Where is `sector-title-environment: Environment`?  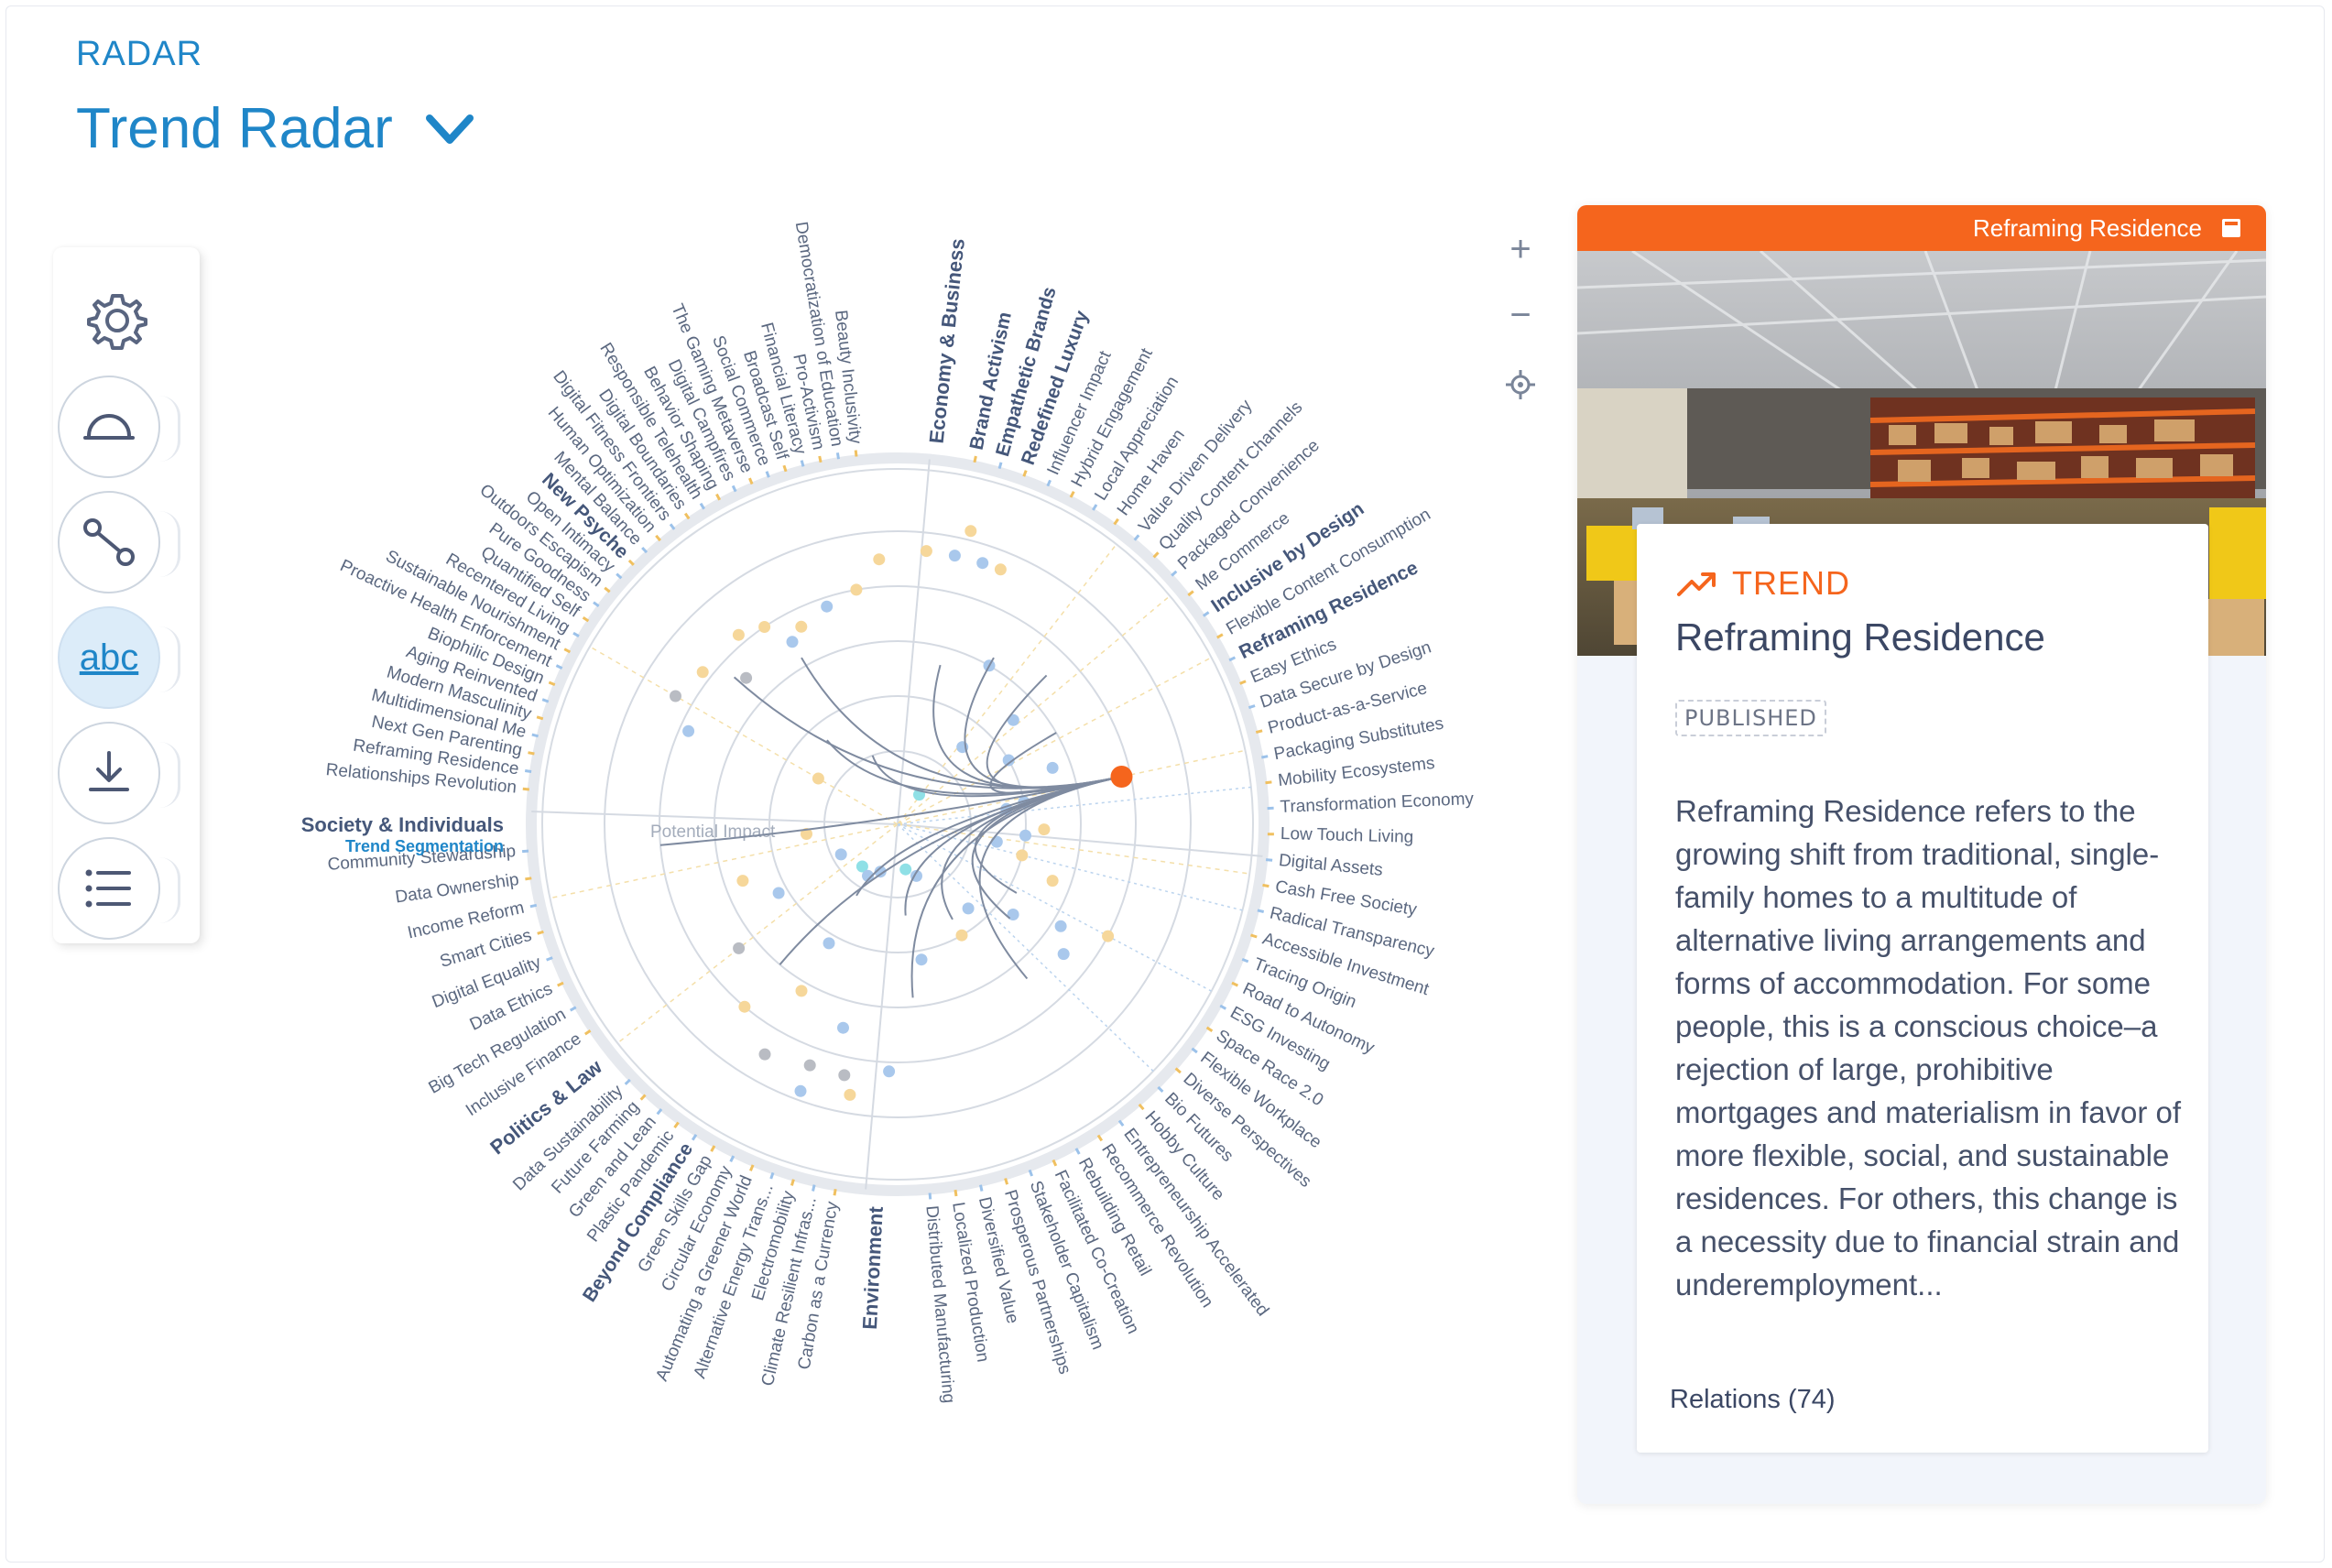
sector-title-environment: Environment is located at coordinates (873, 1267).